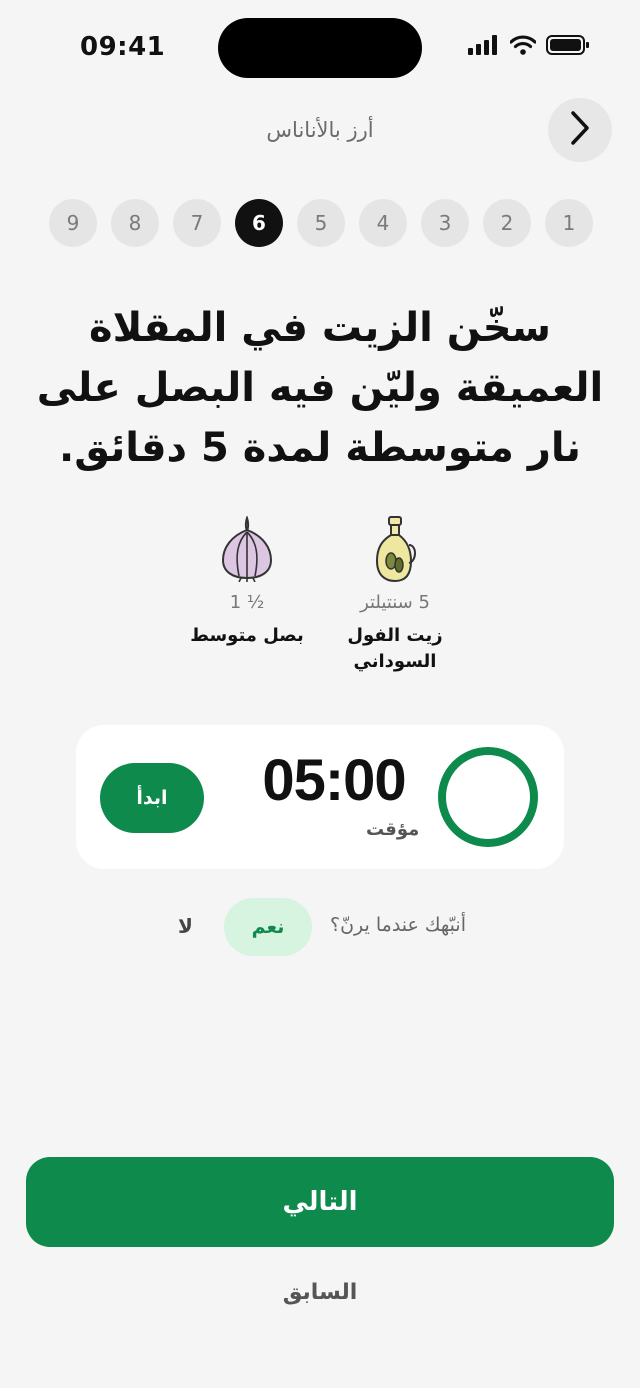 This screenshot has width=640, height=1388. I want to click on onion-icon, so click(247, 549).